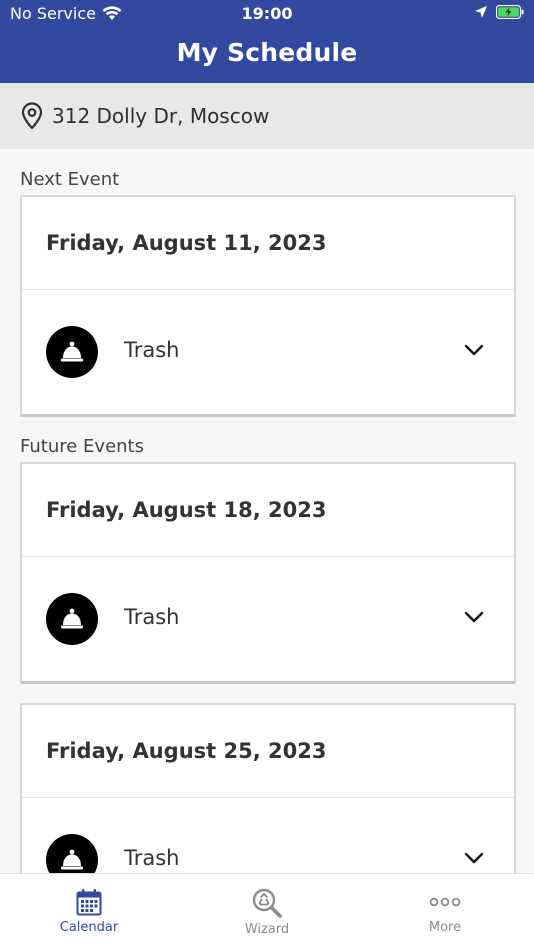  I want to click on tab-bar: Calendar Wizard More, so click(267, 911).